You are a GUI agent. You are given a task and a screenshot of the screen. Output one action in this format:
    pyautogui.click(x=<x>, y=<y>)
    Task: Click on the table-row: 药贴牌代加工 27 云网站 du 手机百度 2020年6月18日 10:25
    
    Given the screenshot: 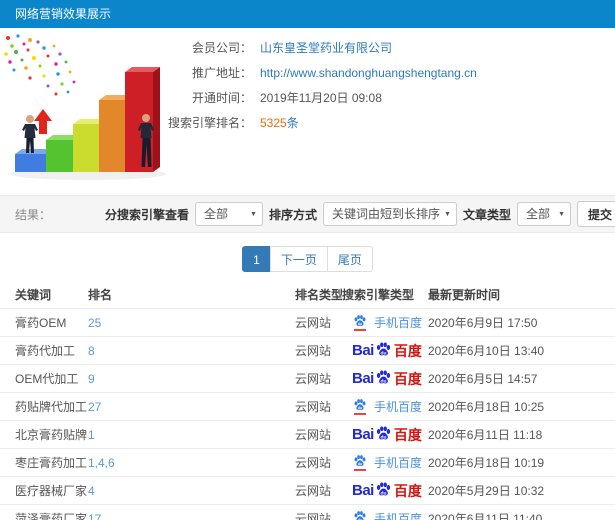 What is the action you would take?
    pyautogui.click(x=307, y=406)
    